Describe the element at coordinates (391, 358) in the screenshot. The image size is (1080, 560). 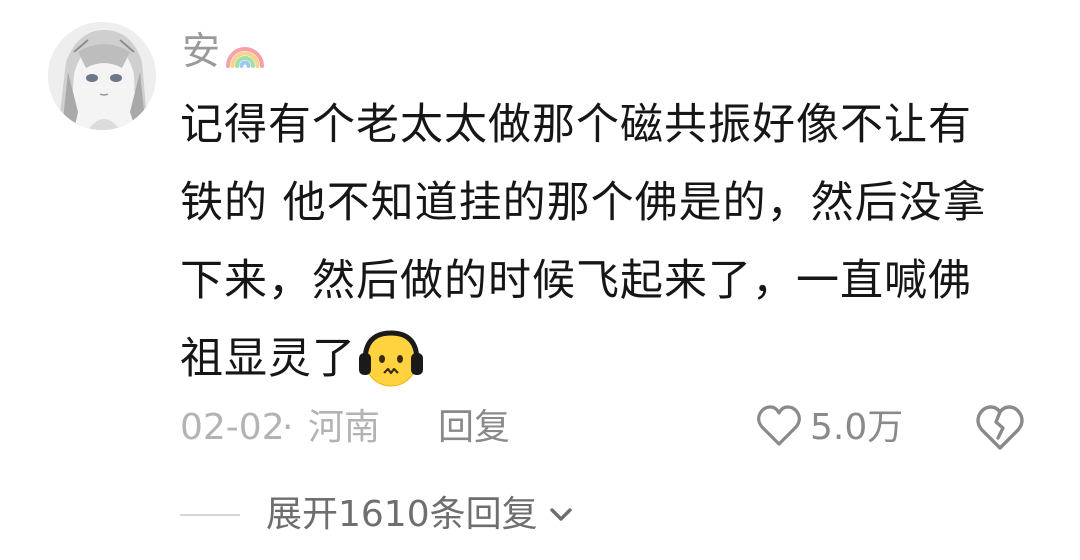
I see `headphones-face-emoji` at that location.